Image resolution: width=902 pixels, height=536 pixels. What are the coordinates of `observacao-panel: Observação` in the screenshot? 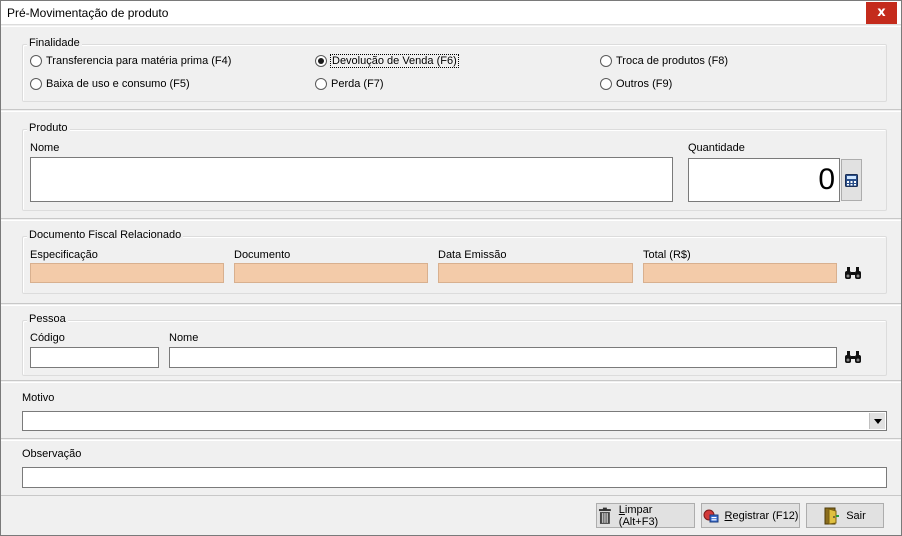 It's located at (451, 468).